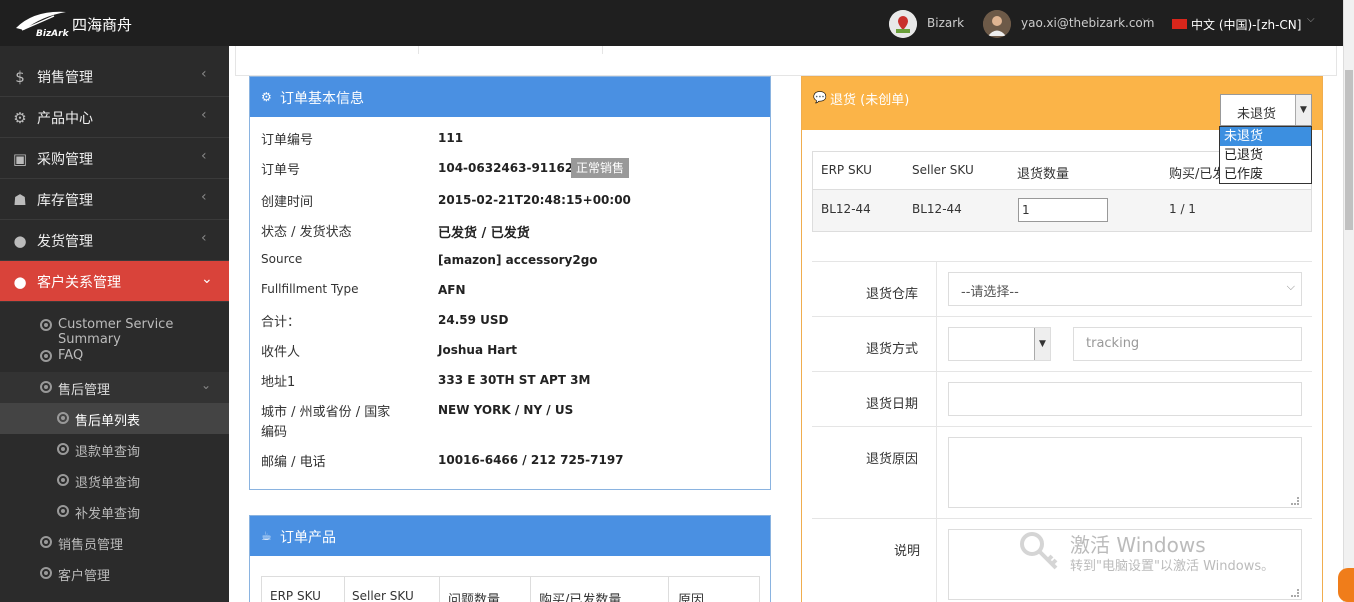 The height and width of the screenshot is (602, 1354). Describe the element at coordinates (531, 460) in the screenshot. I see `zip-phone-value: 10016-6466 / 212 725-7197` at that location.